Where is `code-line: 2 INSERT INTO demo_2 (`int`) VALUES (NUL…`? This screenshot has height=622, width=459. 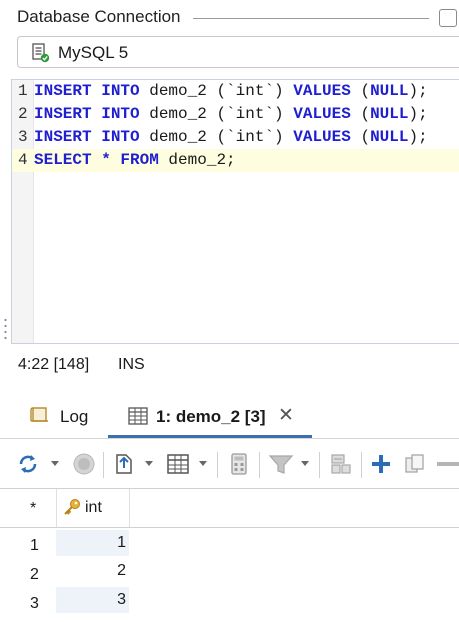 code-line: 2 INSERT INTO demo_2 (`int`) VALUES (NUL… is located at coordinates (235, 114).